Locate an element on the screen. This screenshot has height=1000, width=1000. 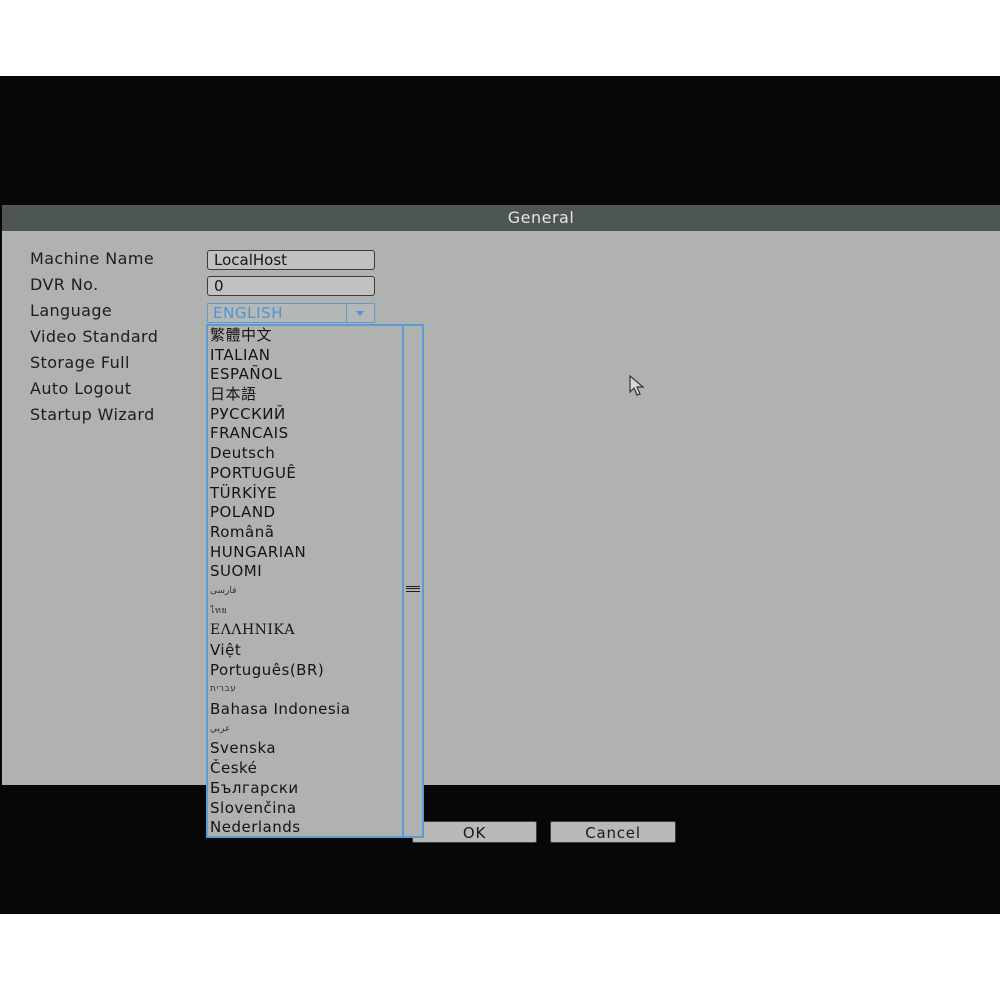
language-option: FRANCAIS is located at coordinates (308, 434).